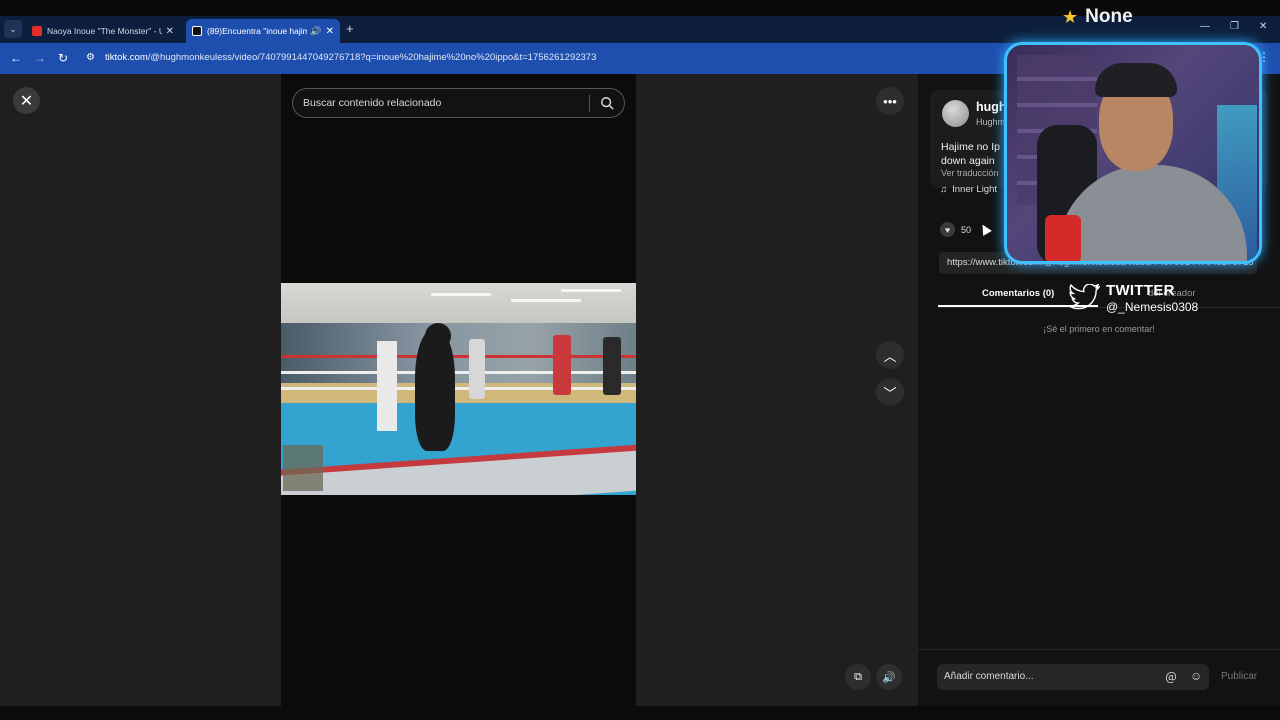 This screenshot has height=720, width=1280. Describe the element at coordinates (63, 58) in the screenshot. I see `reload-icon: ↻` at that location.